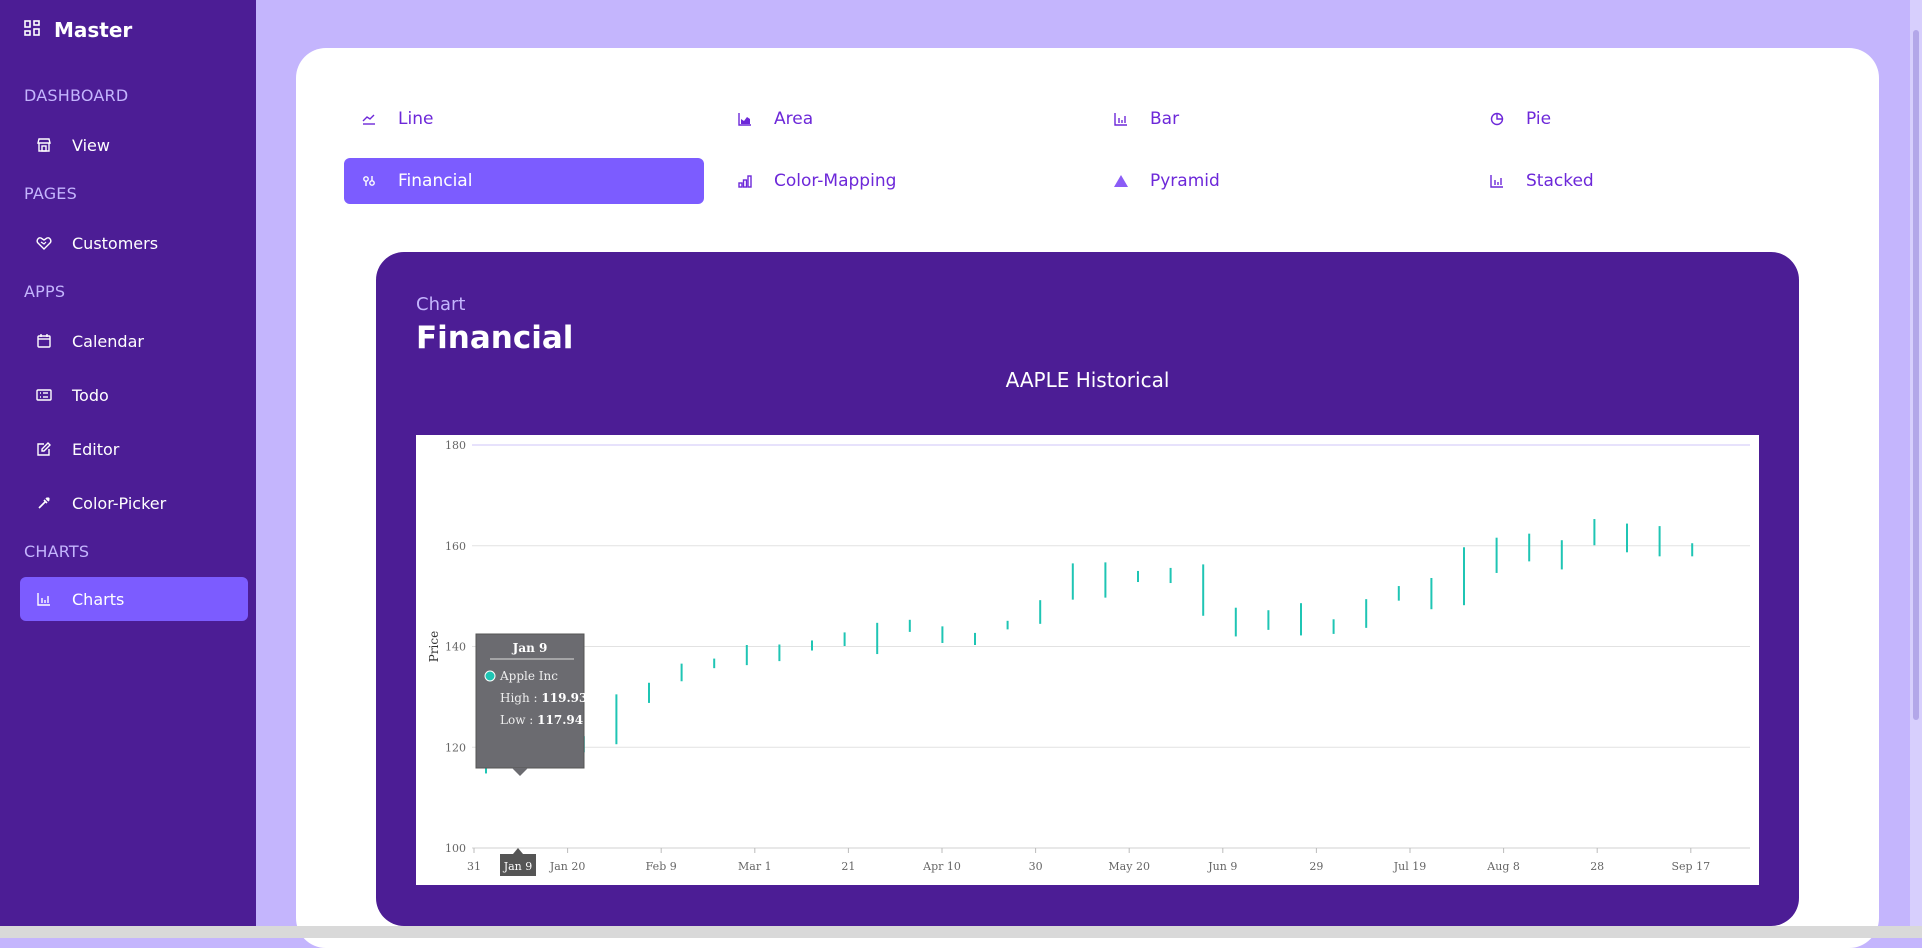 This screenshot has width=1922, height=948. What do you see at coordinates (1276, 181) in the screenshot?
I see `tab-pyramid: Pyramid` at bounding box center [1276, 181].